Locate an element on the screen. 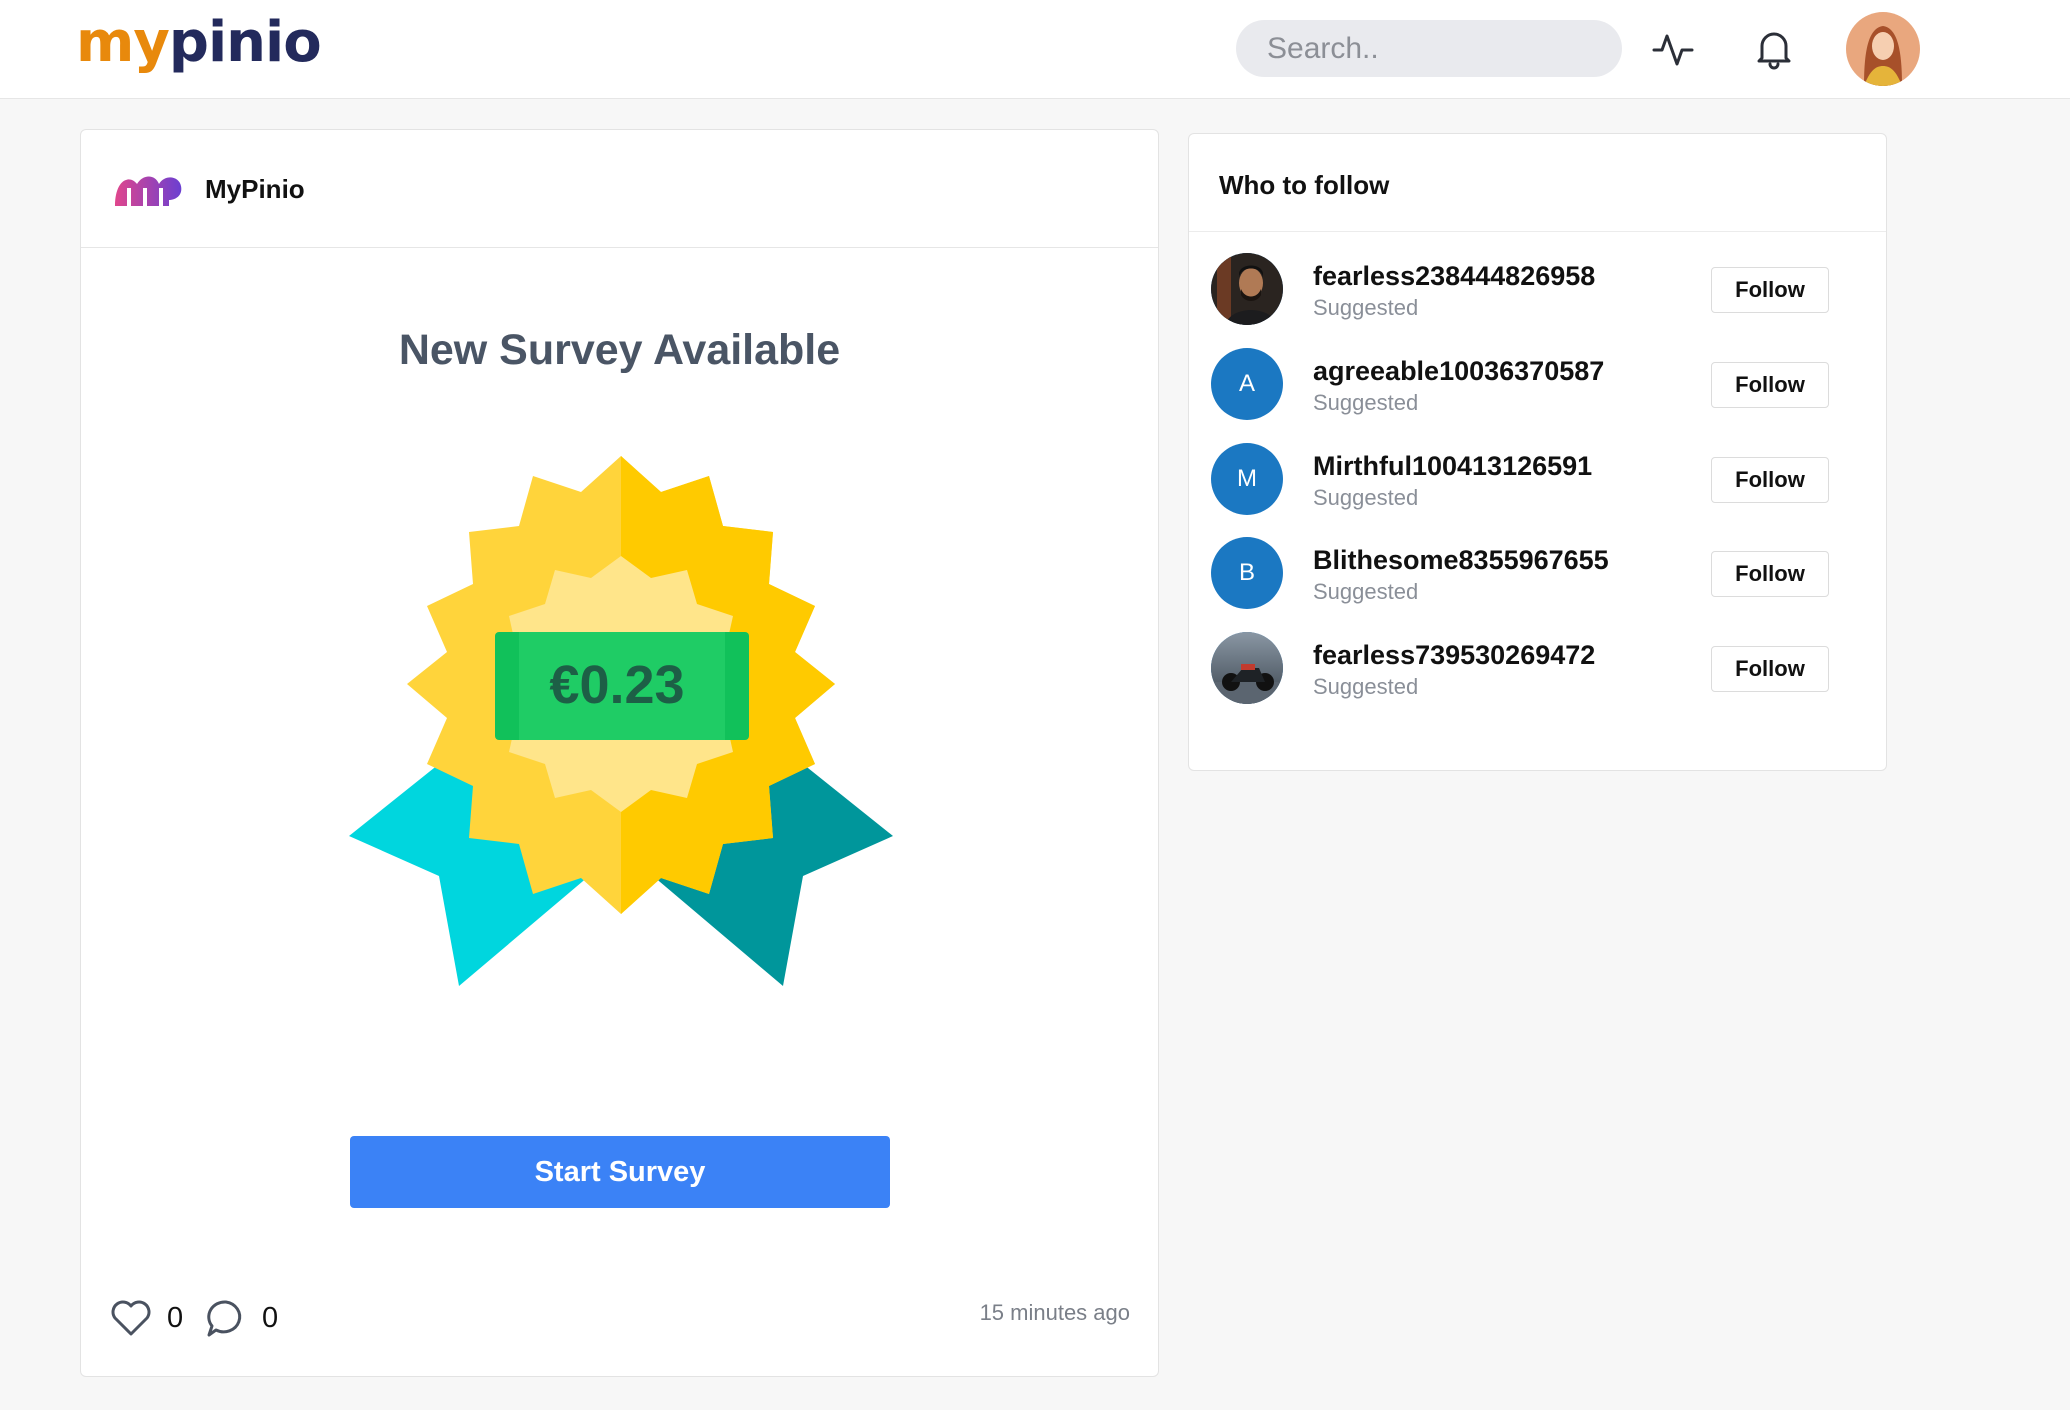 Image resolution: width=2070 pixels, height=1410 pixels. like-count: 0 is located at coordinates (175, 1317).